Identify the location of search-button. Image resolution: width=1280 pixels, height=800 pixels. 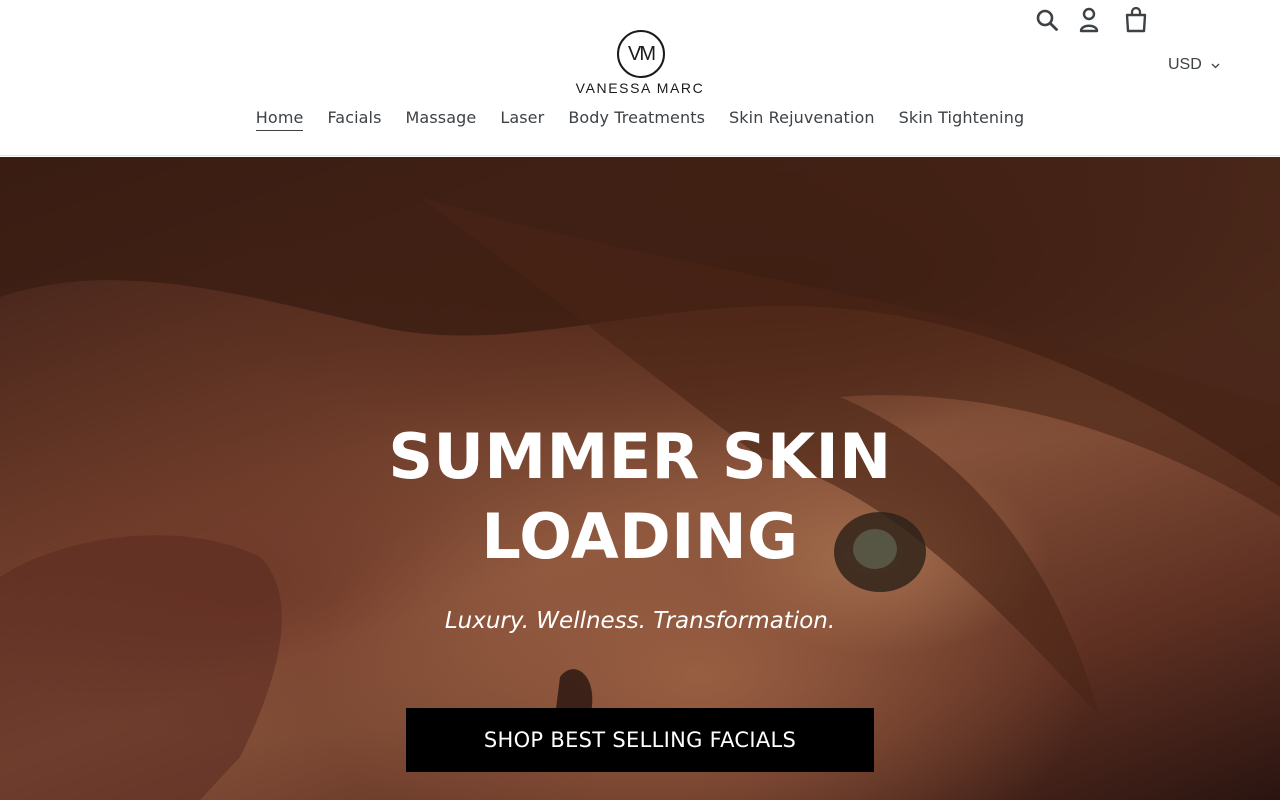
(1047, 20).